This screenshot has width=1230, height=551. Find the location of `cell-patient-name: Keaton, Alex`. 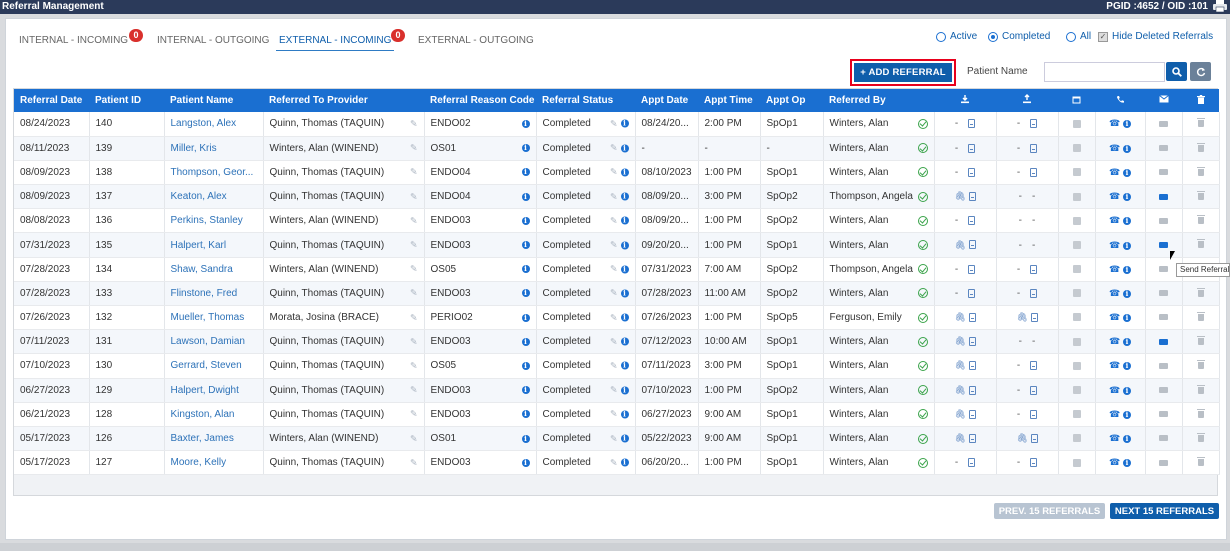

cell-patient-name: Keaton, Alex is located at coordinates (214, 197).